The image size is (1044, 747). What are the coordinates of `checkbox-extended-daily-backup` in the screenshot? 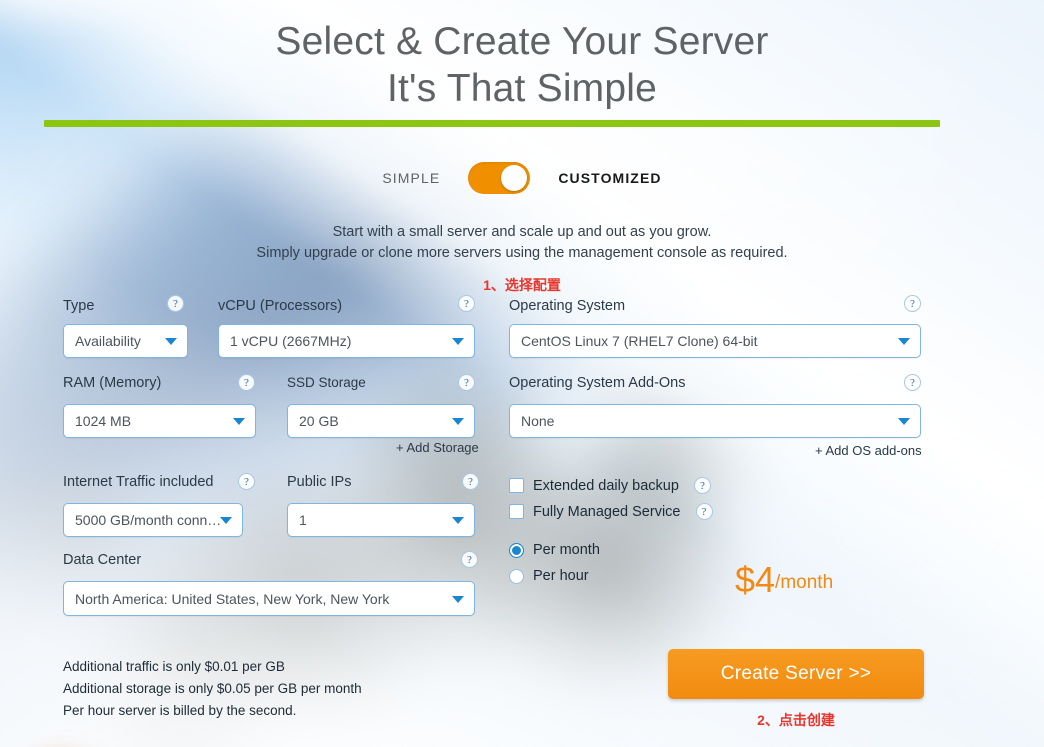 It's located at (516, 485).